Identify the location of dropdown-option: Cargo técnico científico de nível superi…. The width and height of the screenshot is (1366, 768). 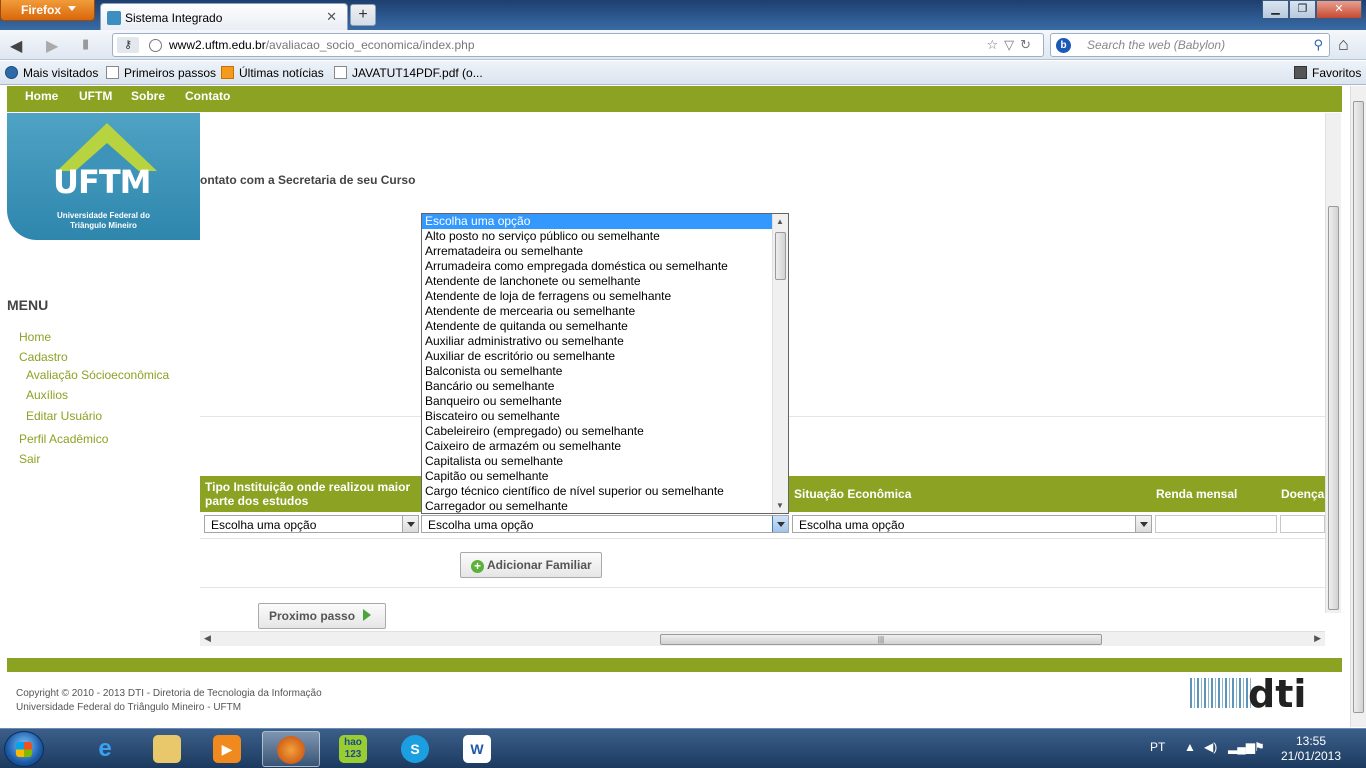
(597, 491).